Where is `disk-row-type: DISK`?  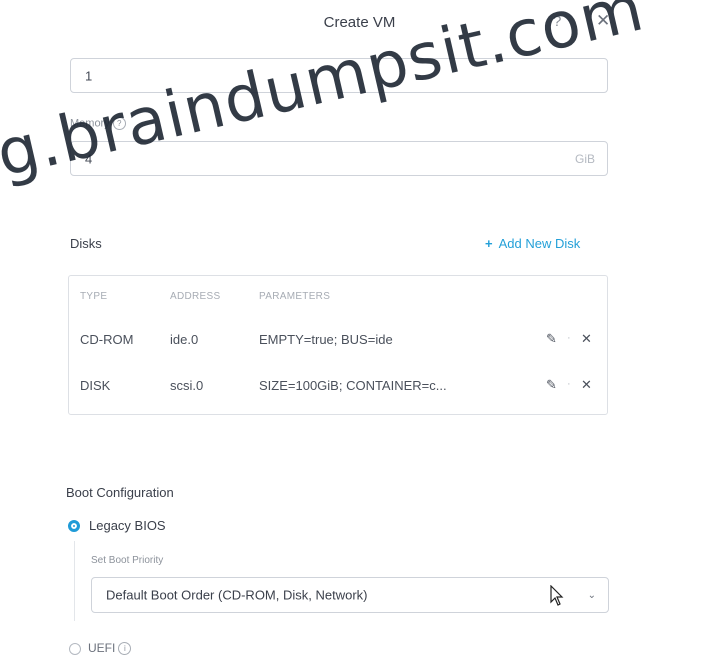
disk-row-type: DISK is located at coordinates (95, 385).